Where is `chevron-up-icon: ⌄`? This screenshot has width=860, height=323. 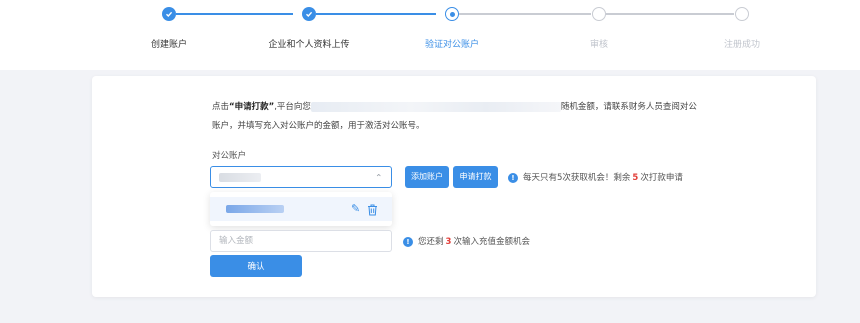
chevron-up-icon: ⌄ is located at coordinates (379, 176).